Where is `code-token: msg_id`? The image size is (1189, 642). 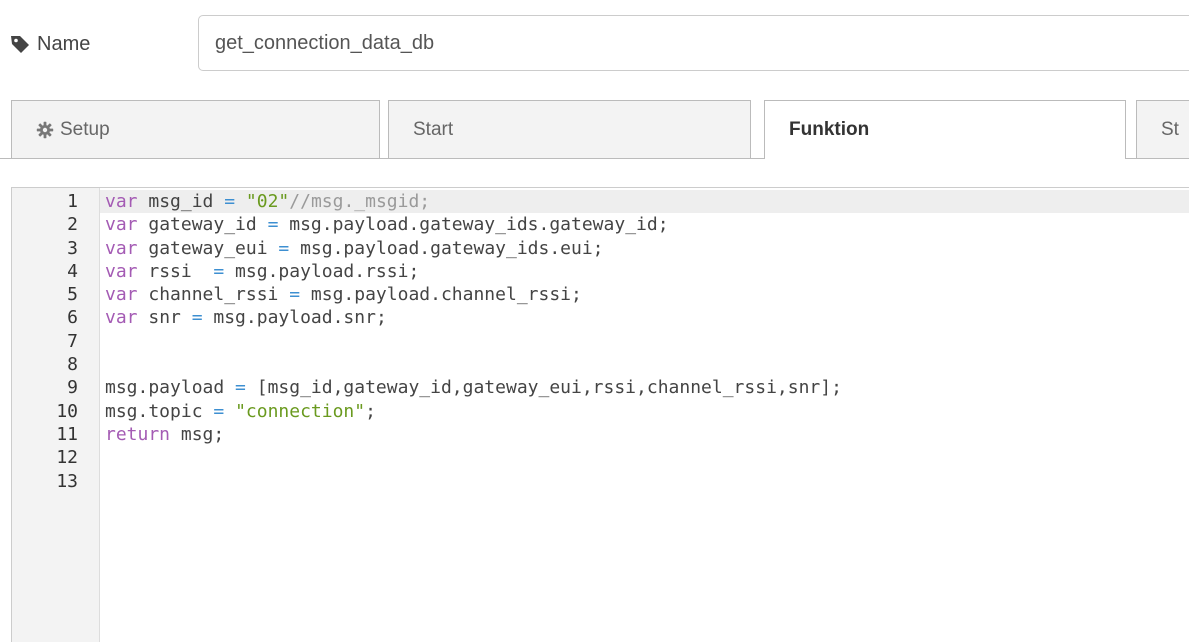 code-token: msg_id is located at coordinates (181, 201).